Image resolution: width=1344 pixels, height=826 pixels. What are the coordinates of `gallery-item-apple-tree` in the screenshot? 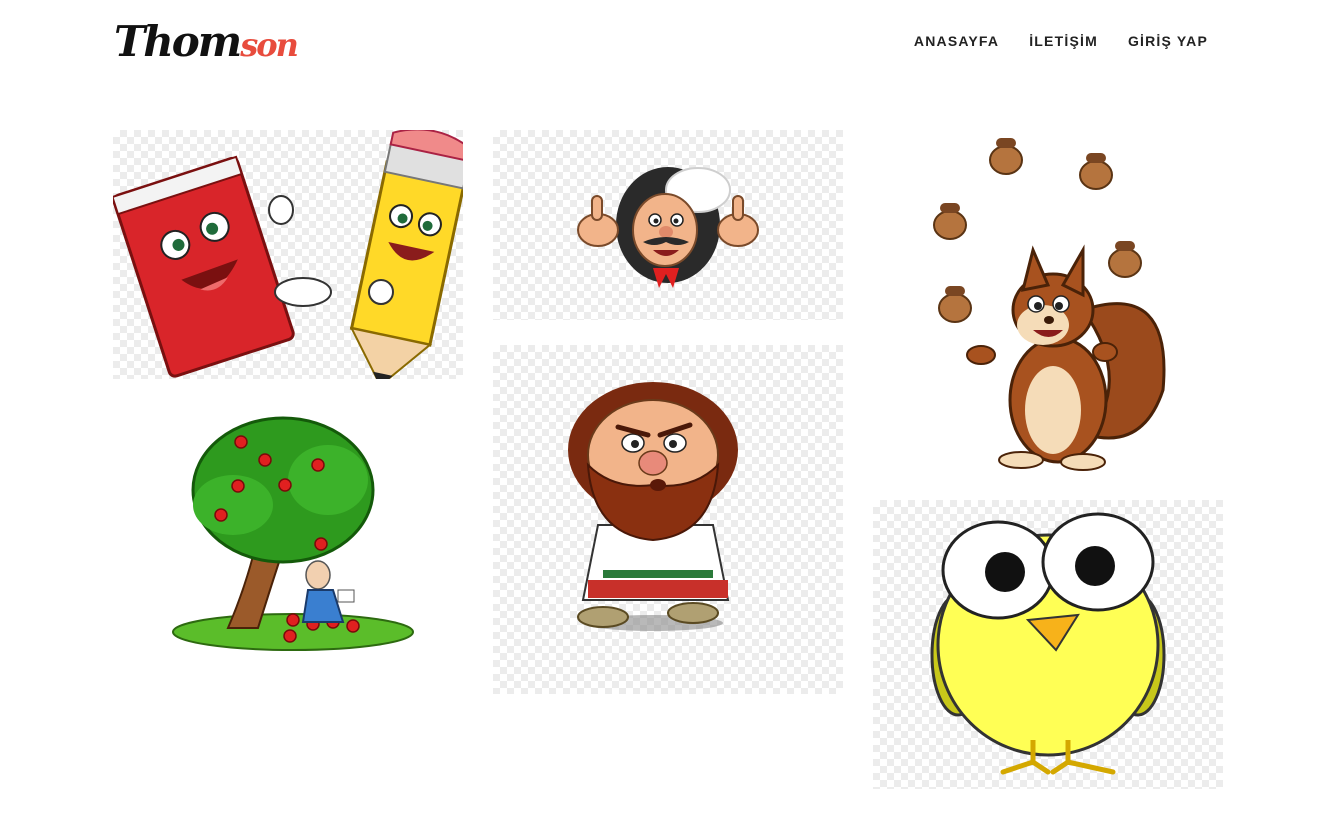 It's located at (288, 535).